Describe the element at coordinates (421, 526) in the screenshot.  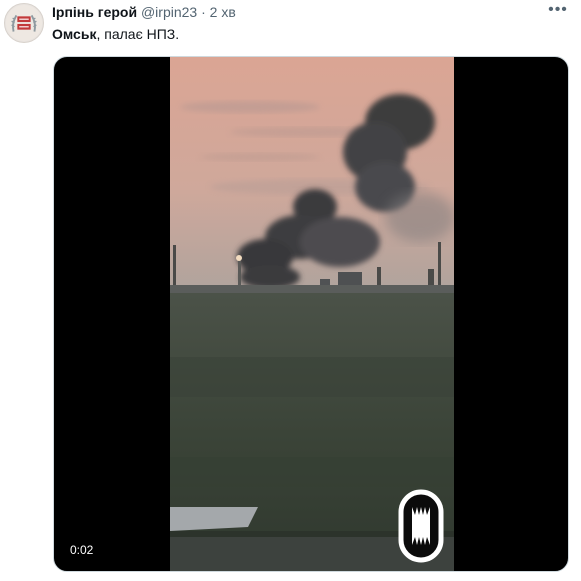
I see `channel-watermark-icon` at that location.